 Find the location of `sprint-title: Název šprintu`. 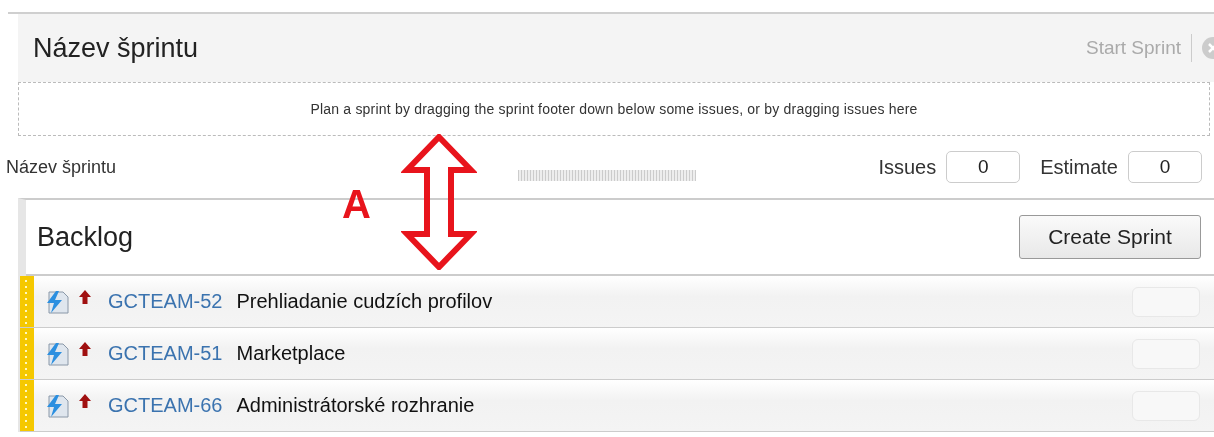

sprint-title: Název šprintu is located at coordinates (116, 48).